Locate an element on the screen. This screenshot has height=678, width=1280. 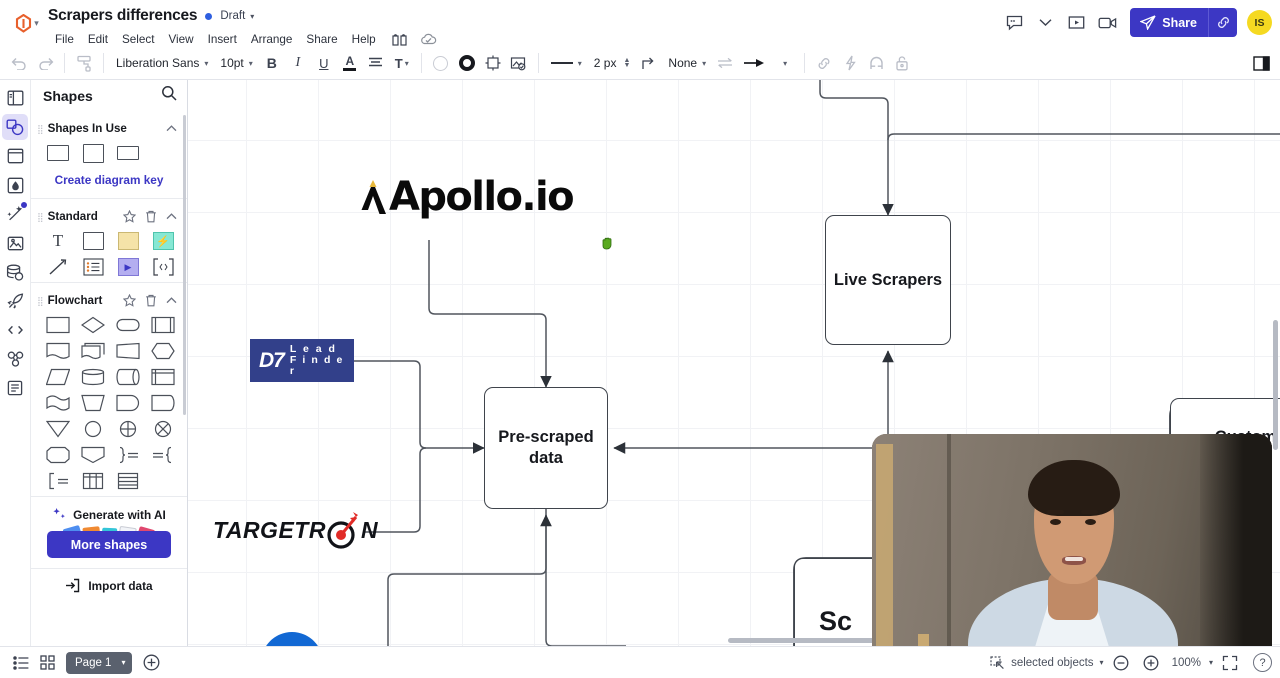
zoom-chevron-down-icon: ▾ is located at coordinates (1211, 662).